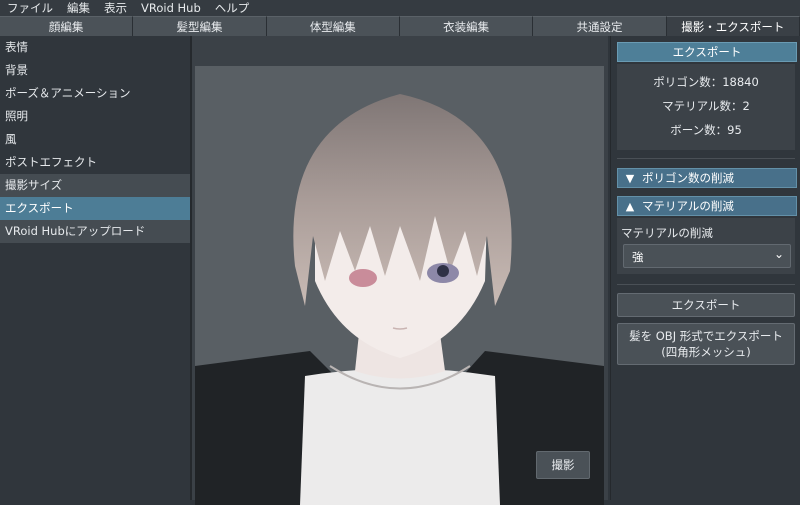 This screenshot has width=800, height=505. What do you see at coordinates (333, 26) in the screenshot?
I see `tab-body-edit: 体型編集` at bounding box center [333, 26].